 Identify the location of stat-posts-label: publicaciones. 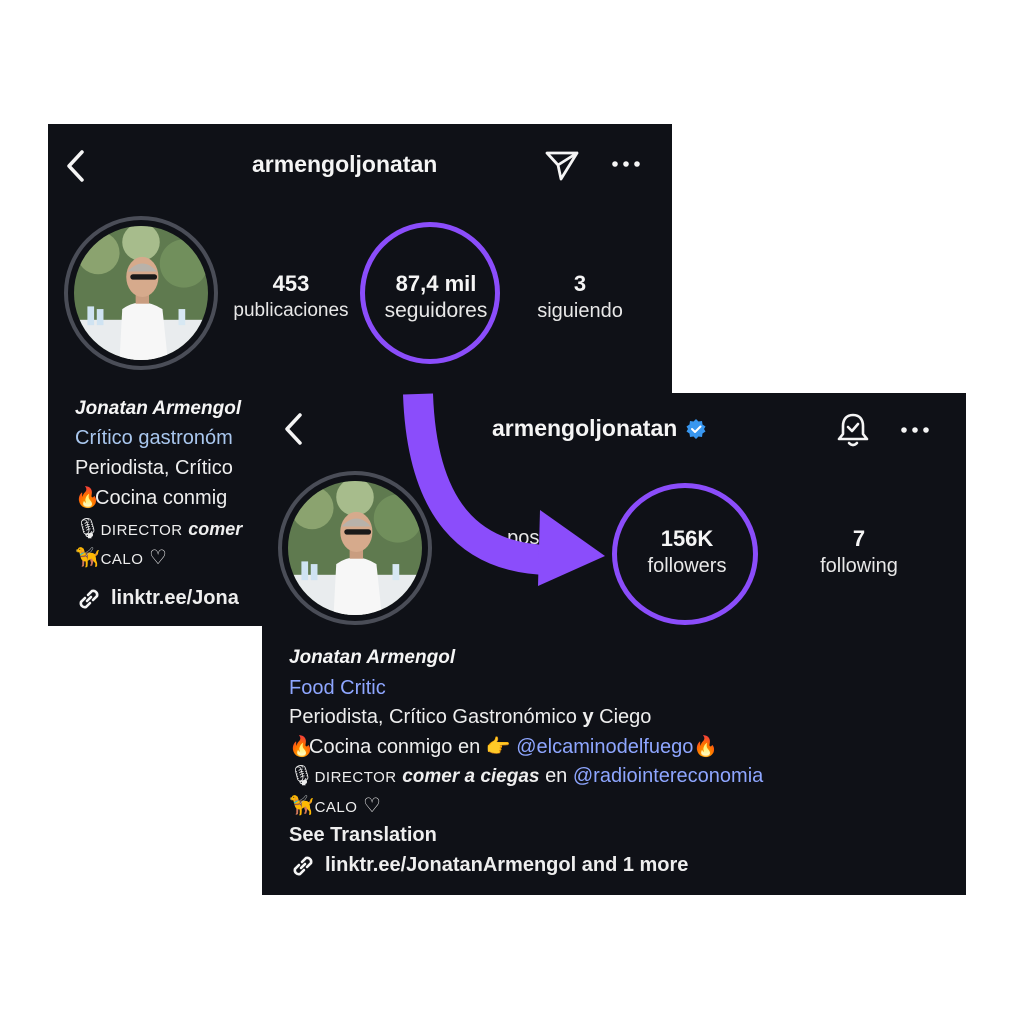
(291, 310).